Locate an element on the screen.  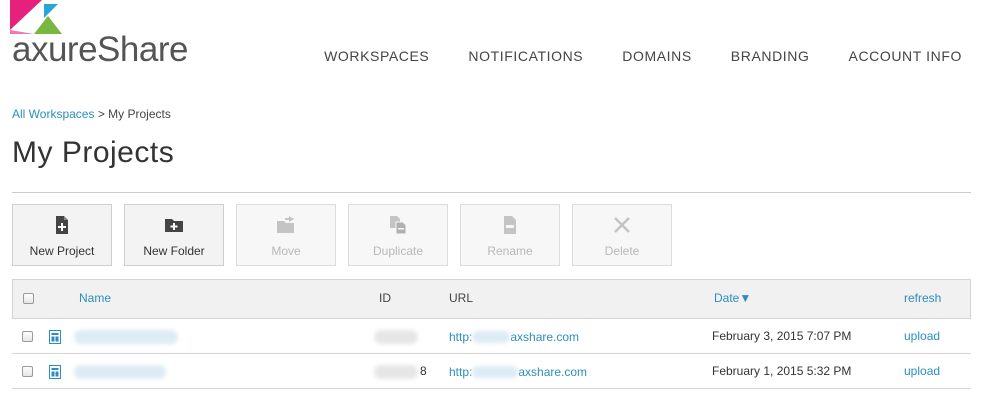
duplicate-icon is located at coordinates (398, 225).